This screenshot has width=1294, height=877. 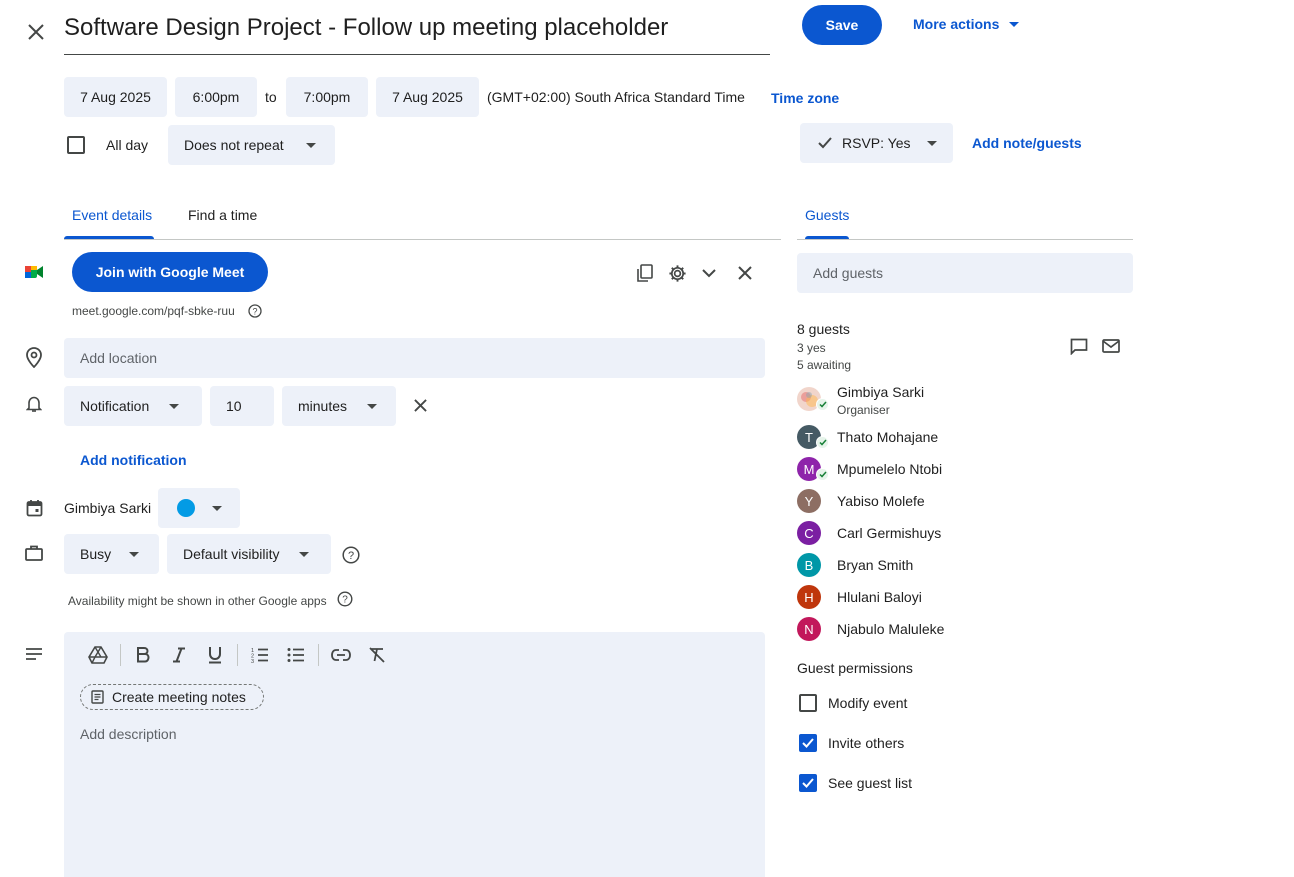 I want to click on modify-event-label: Modify event, so click(x=868, y=703).